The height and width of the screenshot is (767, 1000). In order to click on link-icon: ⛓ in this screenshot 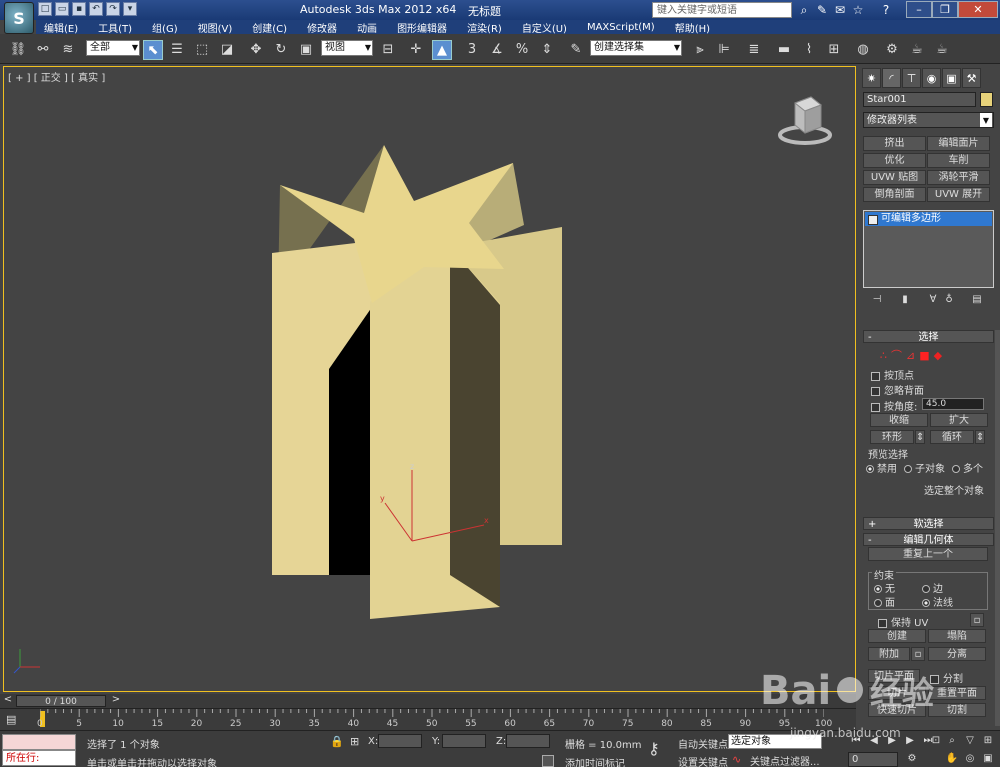, I will do `click(18, 50)`.